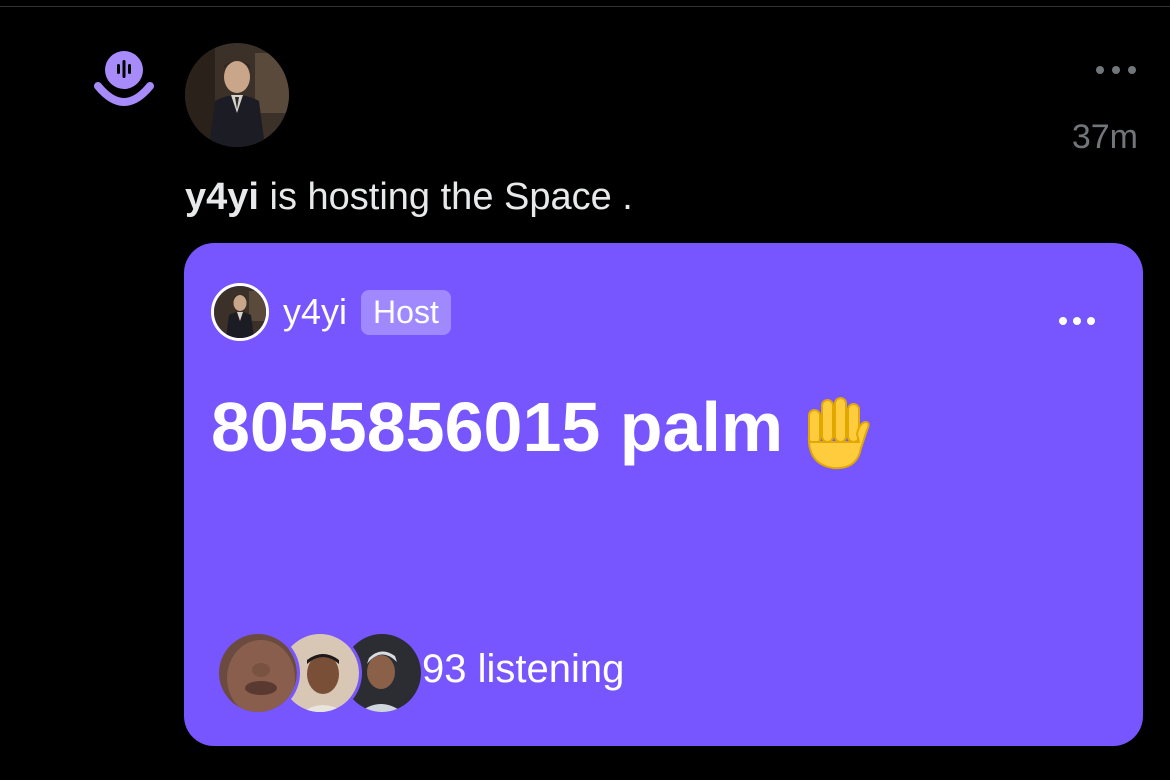 Image resolution: width=1170 pixels, height=780 pixels. I want to click on listener-avatars, so click(320, 673).